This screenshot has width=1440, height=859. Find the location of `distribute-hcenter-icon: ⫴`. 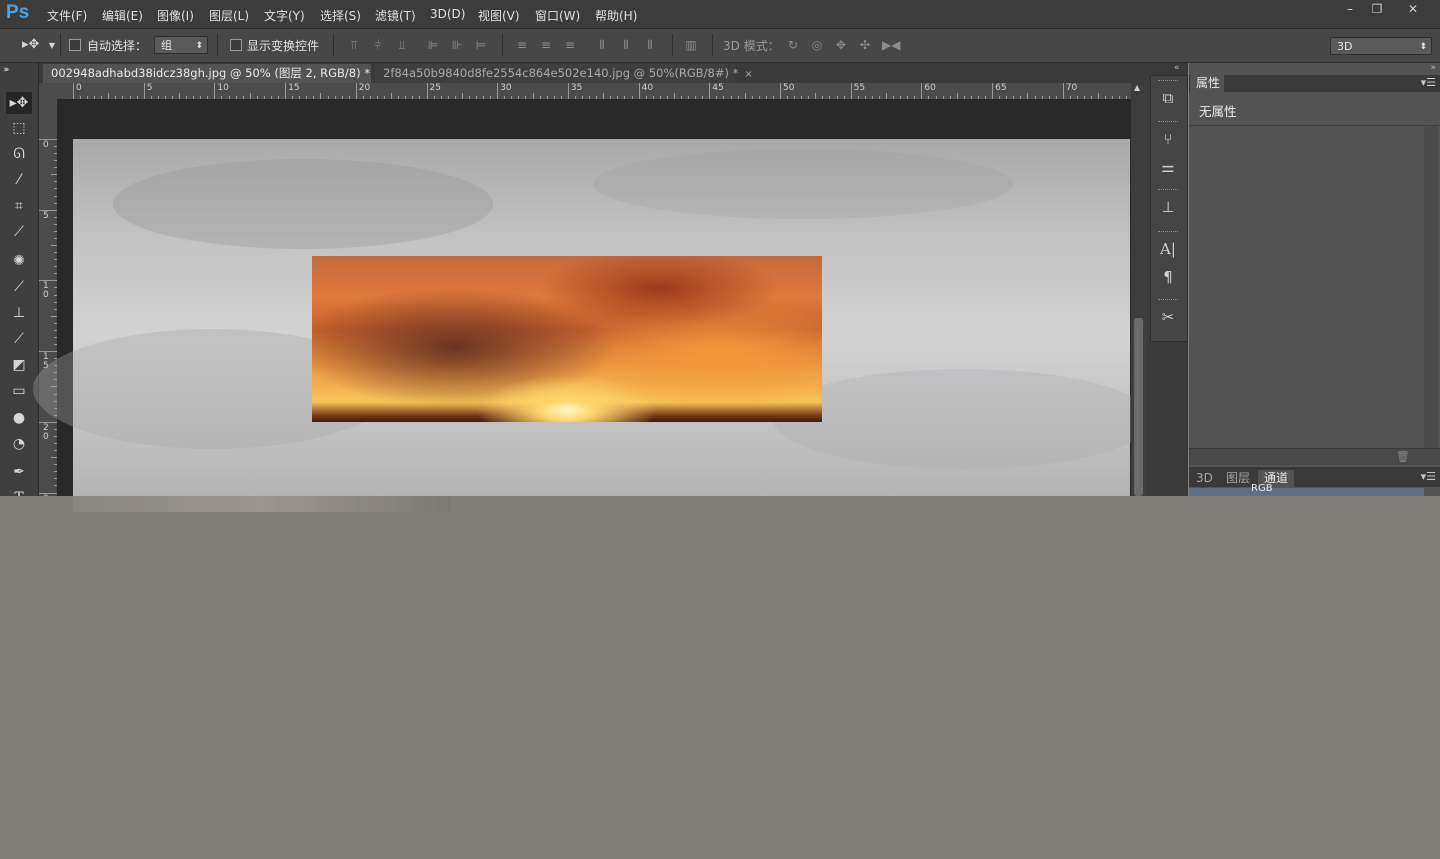

distribute-hcenter-icon: ⫴ is located at coordinates (626, 45).